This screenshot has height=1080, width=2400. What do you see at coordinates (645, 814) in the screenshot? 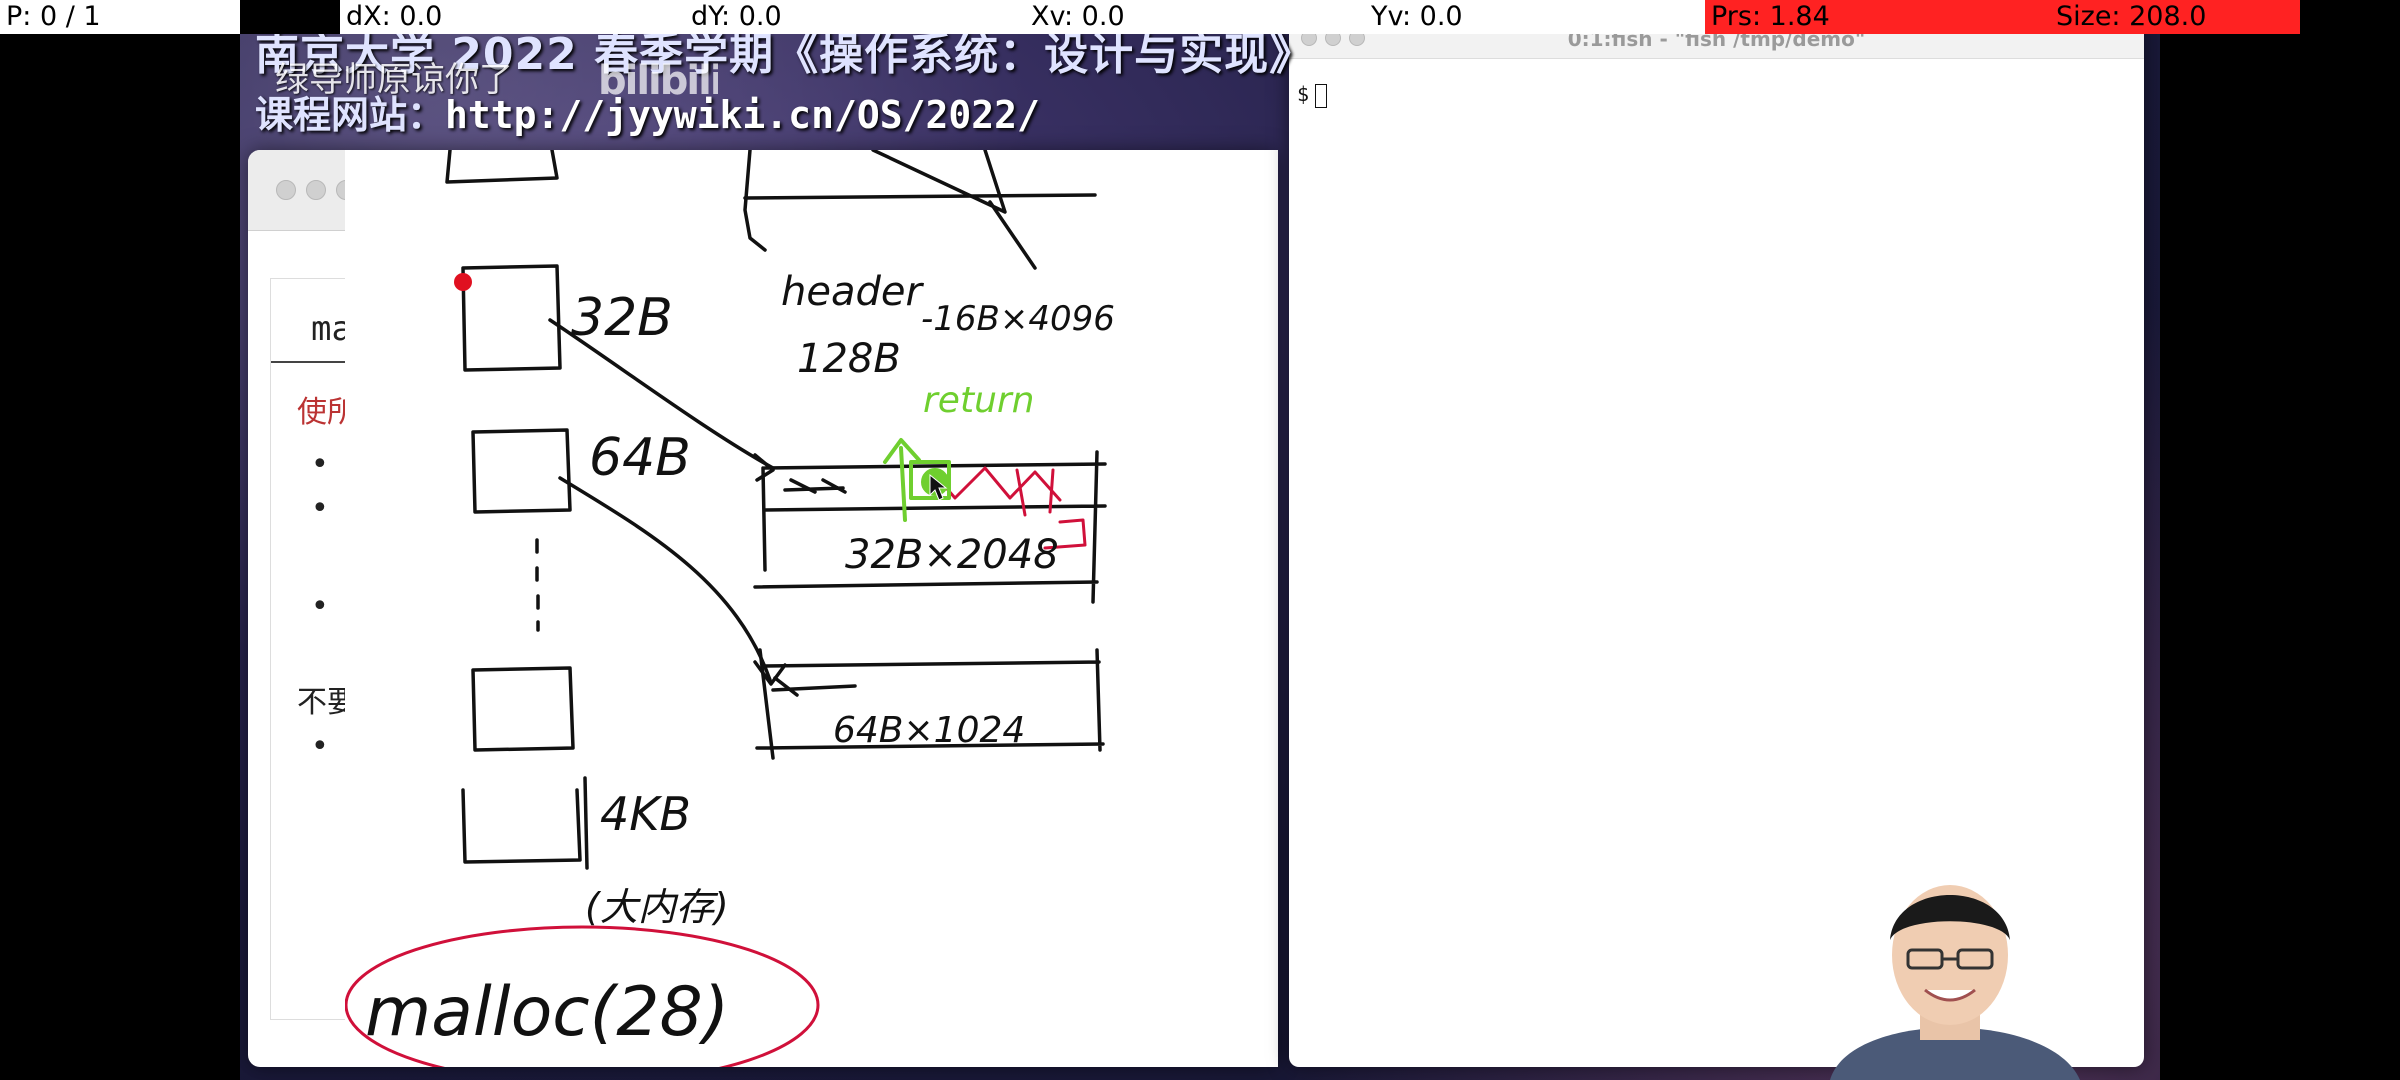
I see `label-4kb: 4KB` at bounding box center [645, 814].